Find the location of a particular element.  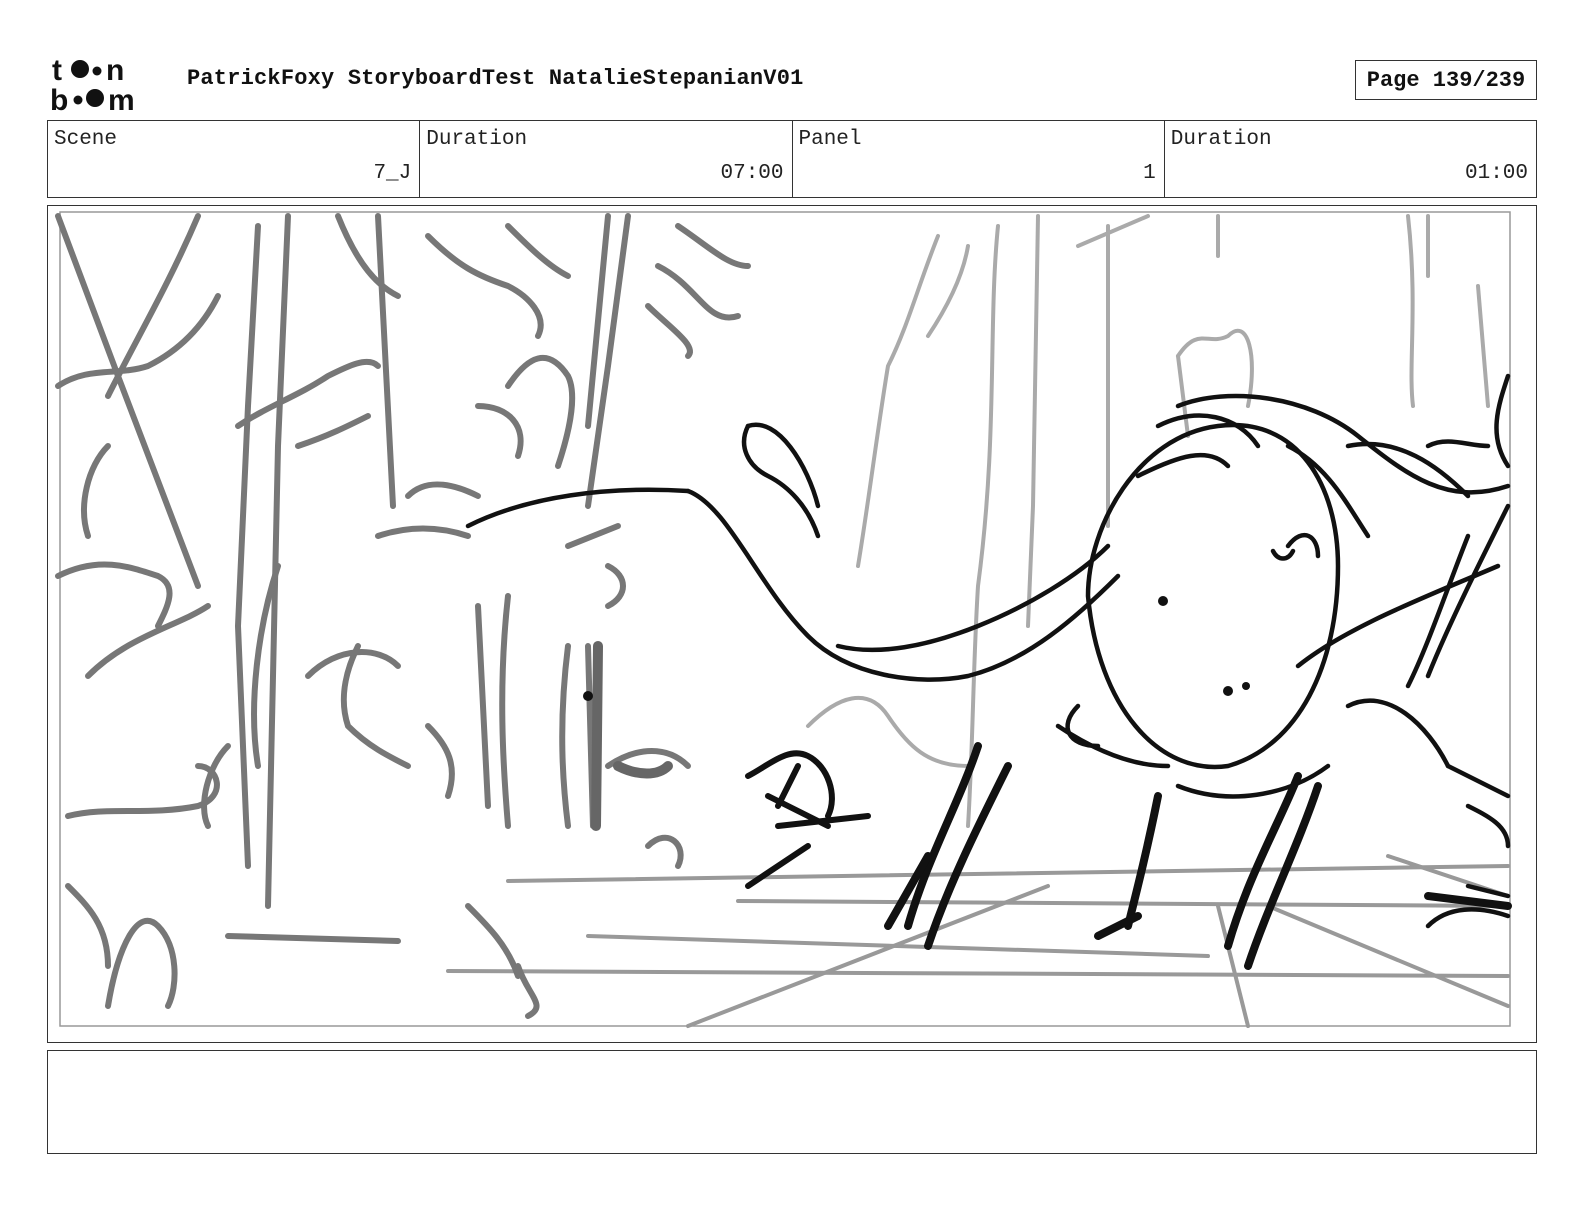

toon-boom-logo: t n b m is located at coordinates (92, 83).